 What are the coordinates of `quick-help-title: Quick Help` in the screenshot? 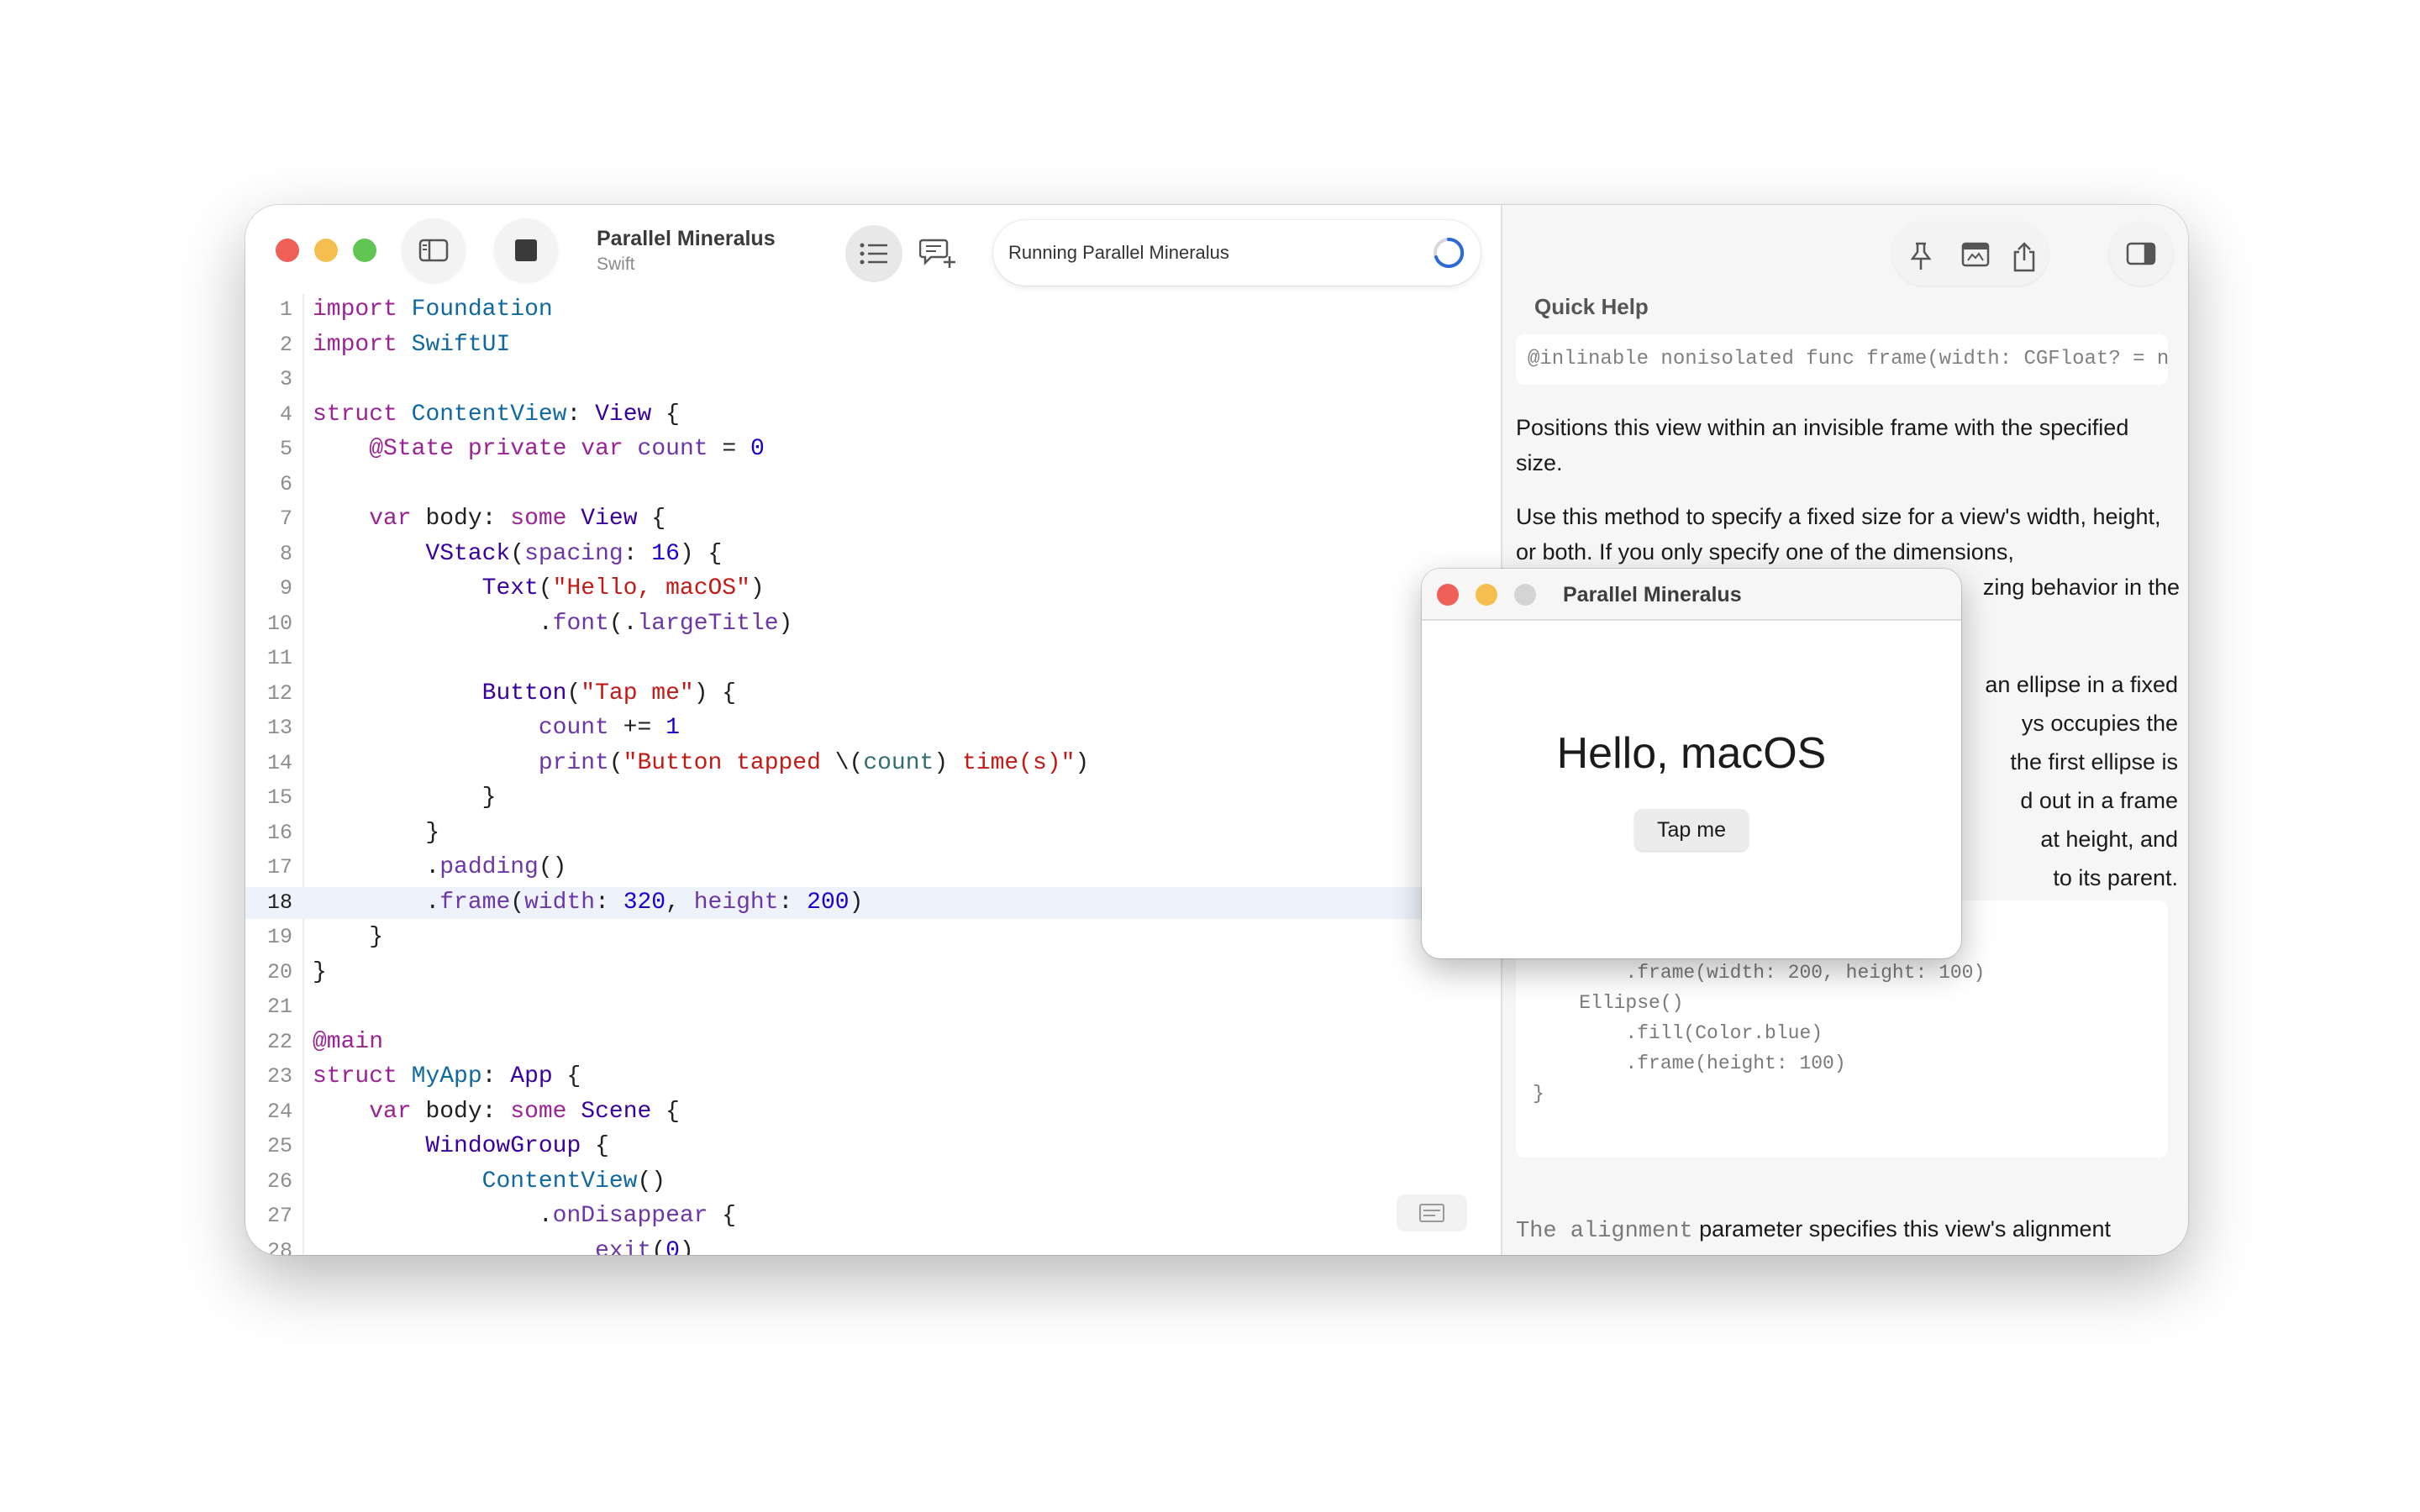 It's located at (1591, 306).